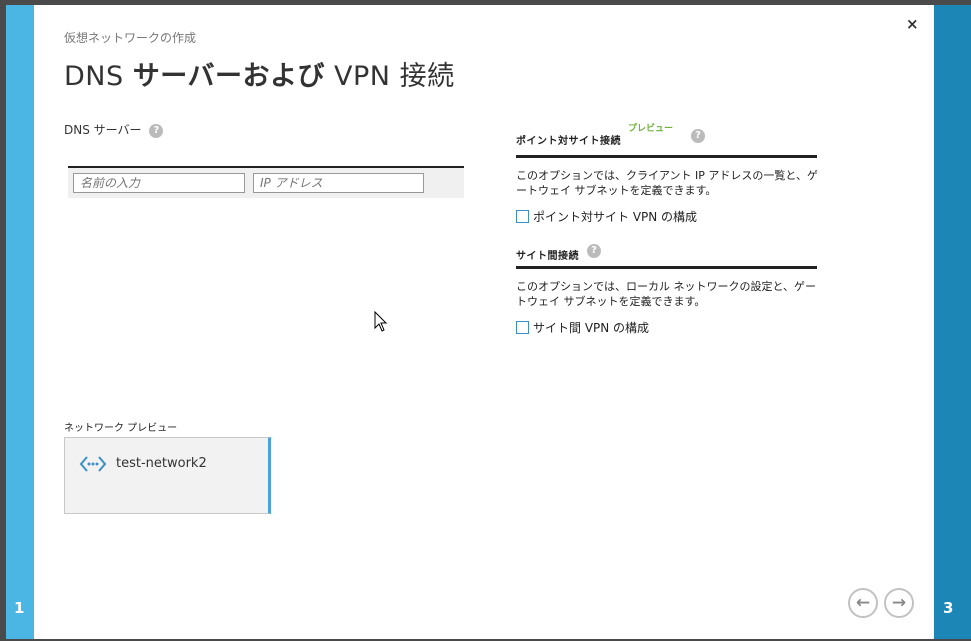 This screenshot has height=641, width=971. Describe the element at coordinates (389, 76) in the screenshot. I see `page-title-suffix: VPN 接続` at that location.